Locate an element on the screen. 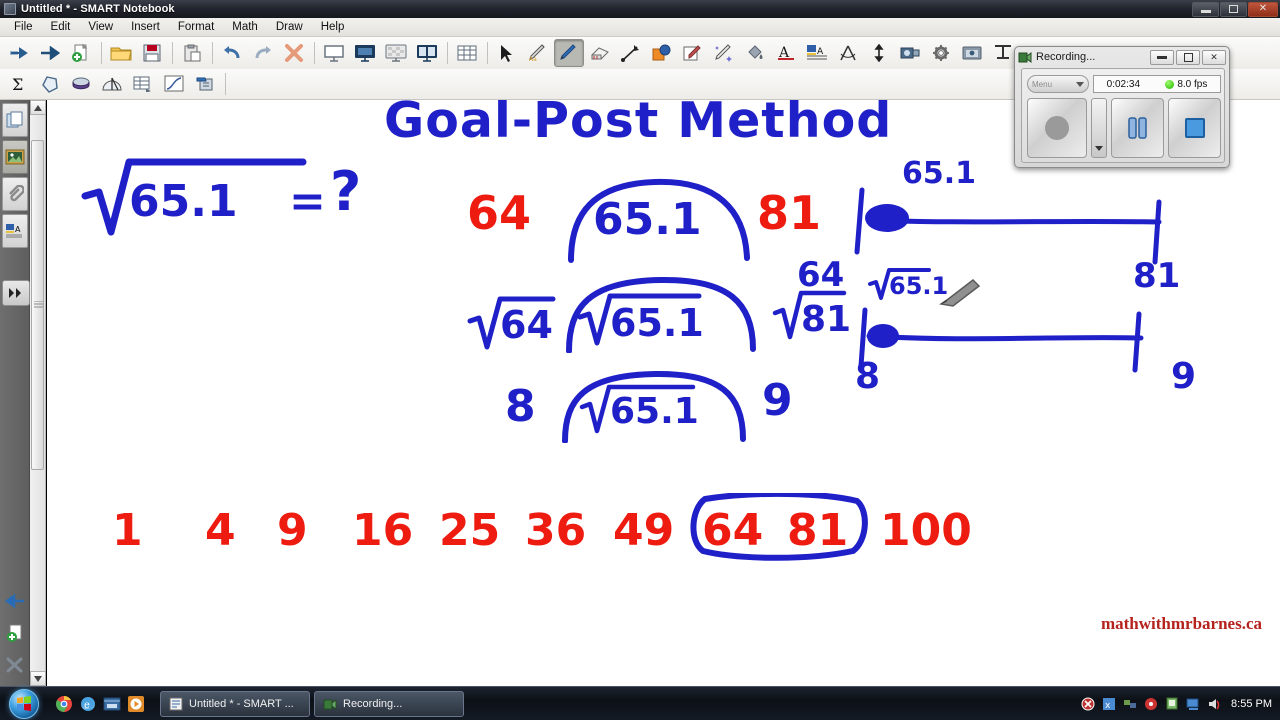 Image resolution: width=1280 pixels, height=720 pixels. recorder-restore-button is located at coordinates (1188, 57).